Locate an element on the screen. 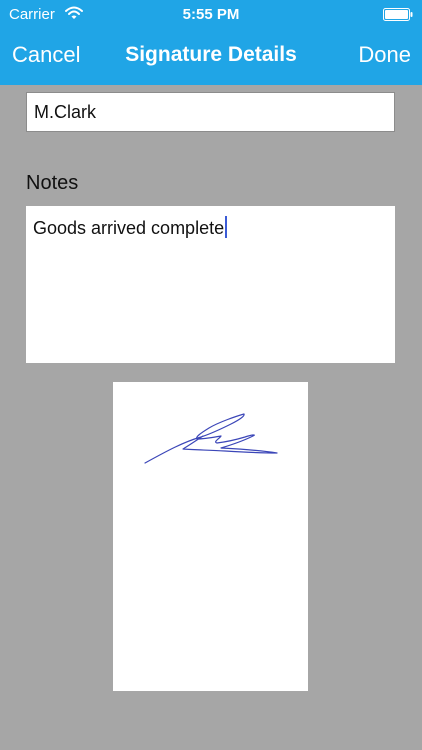 This screenshot has height=750, width=422. status-bar: Carrier 5:55 PM is located at coordinates (211, 15).